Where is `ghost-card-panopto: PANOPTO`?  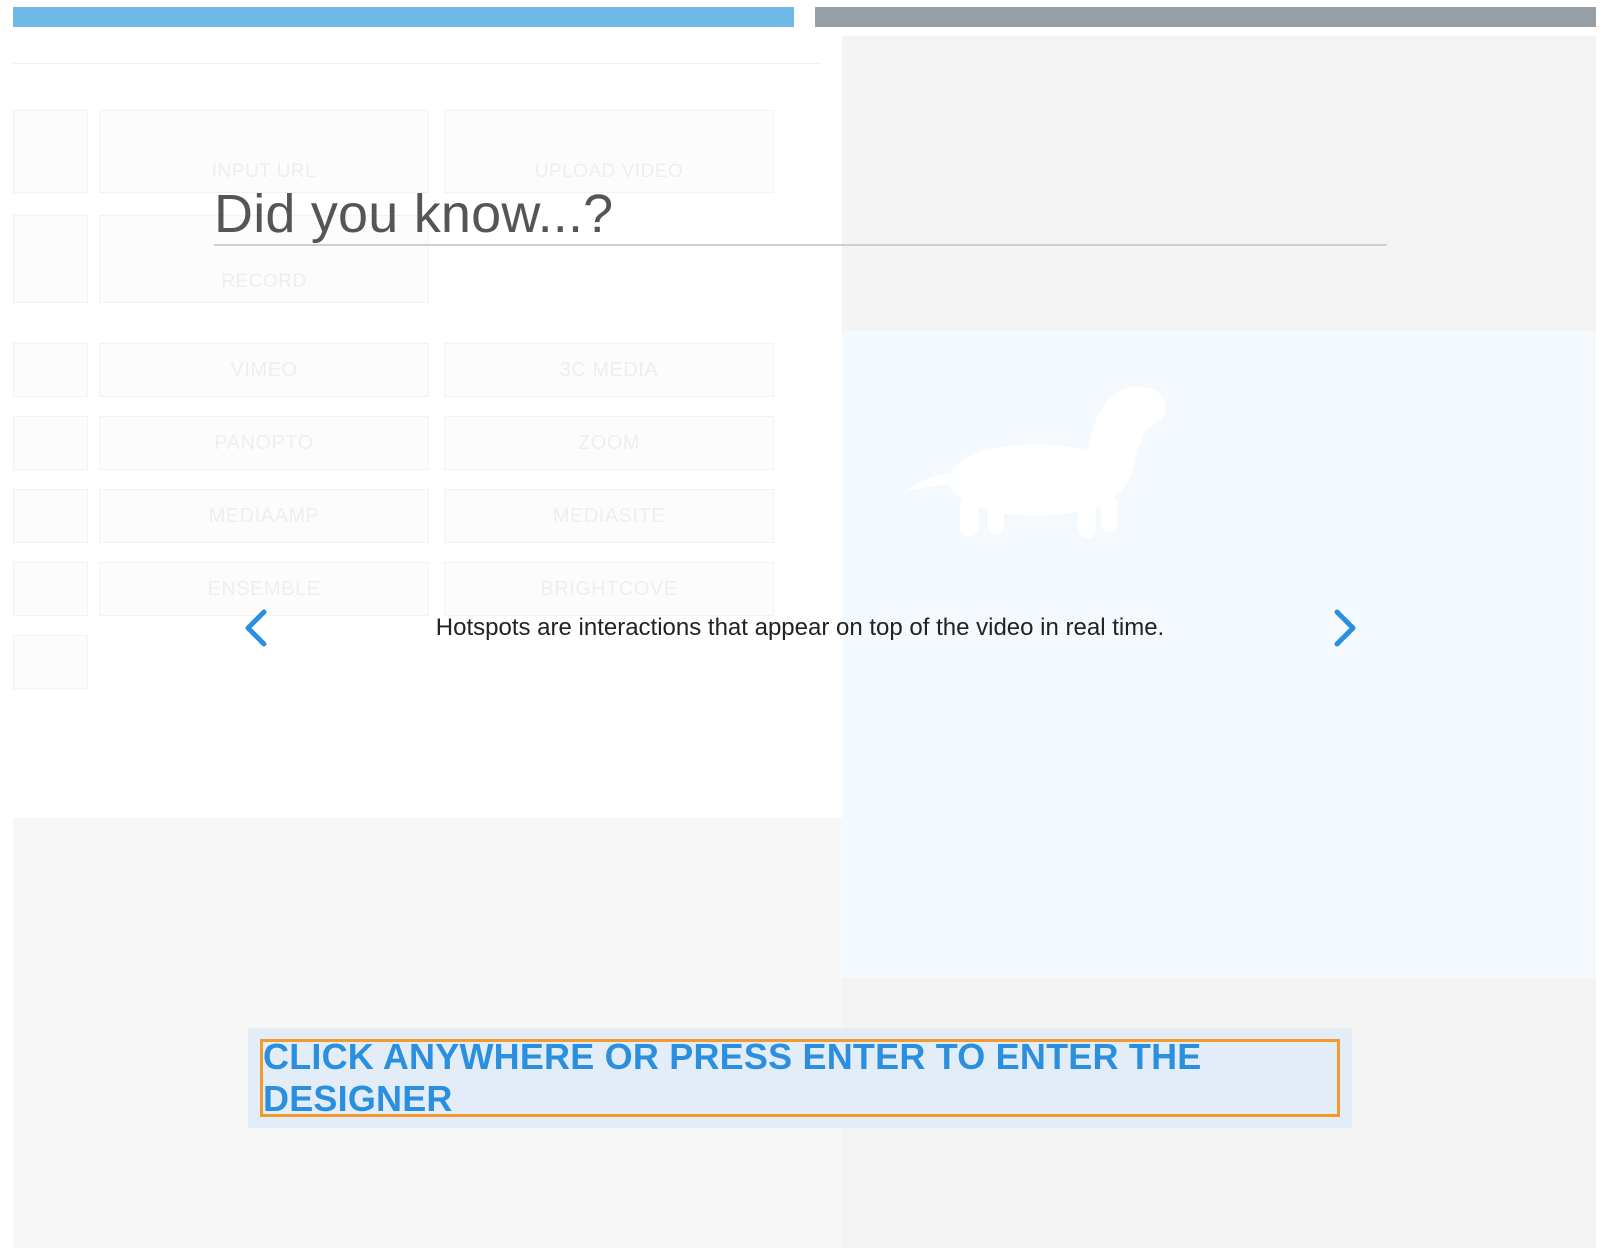 ghost-card-panopto: PANOPTO is located at coordinates (264, 443).